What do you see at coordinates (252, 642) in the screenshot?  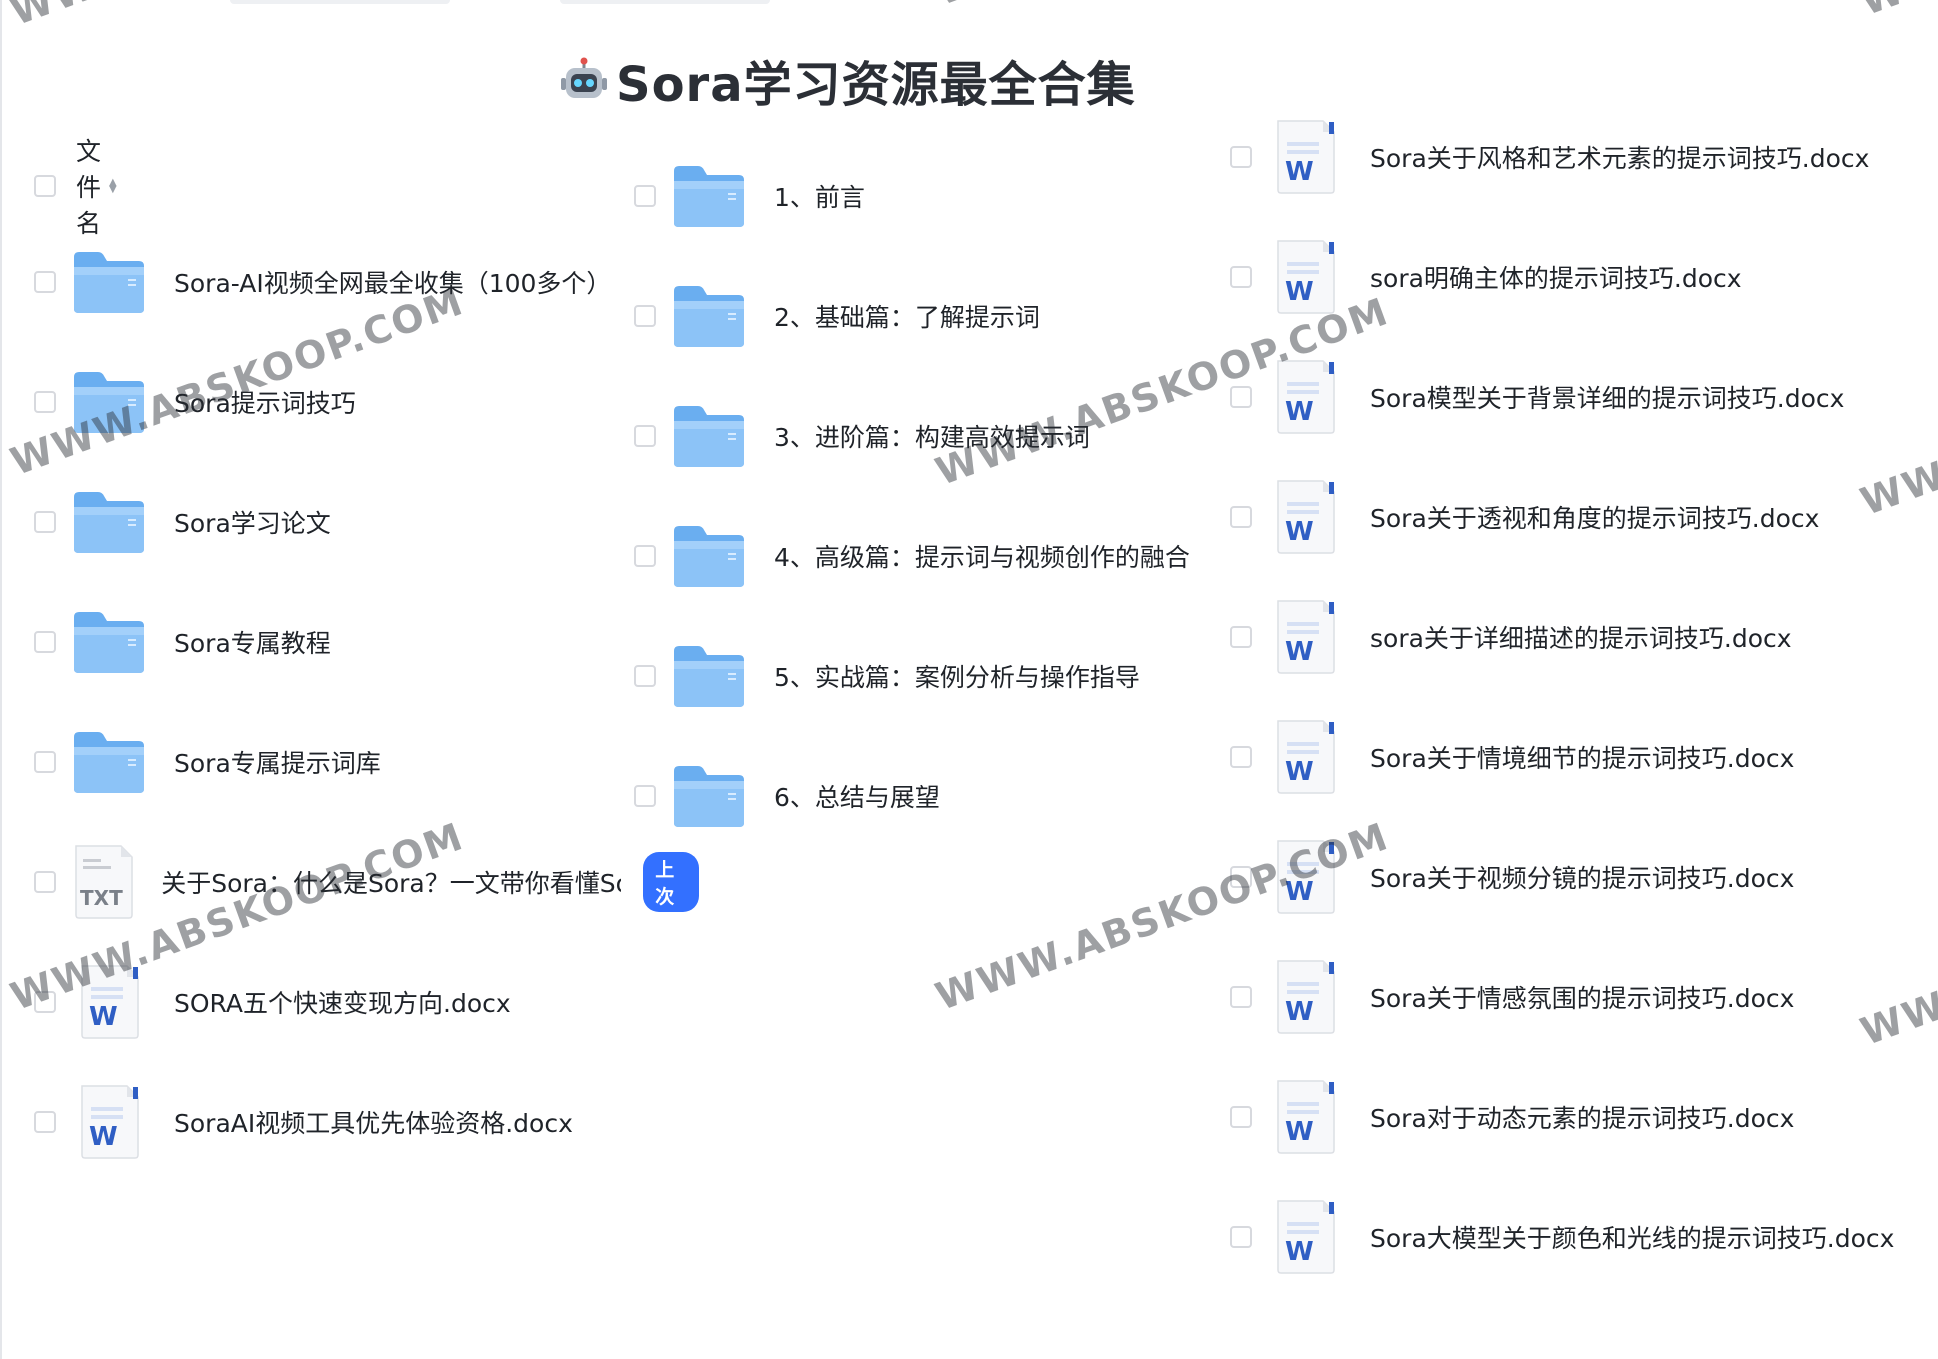 I see `file-name: Sora专属教程` at bounding box center [252, 642].